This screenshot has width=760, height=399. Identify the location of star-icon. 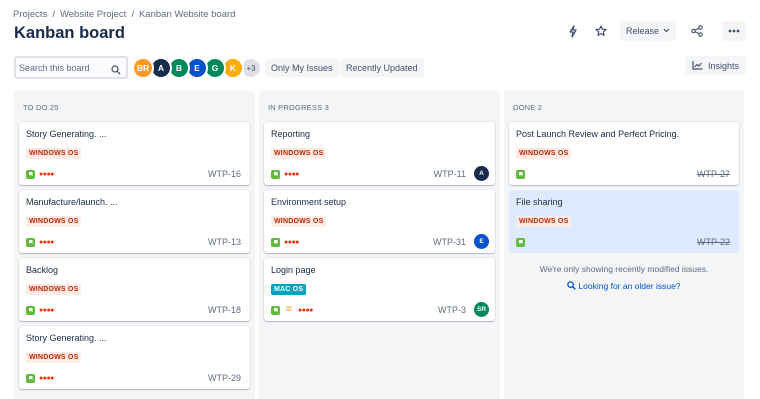
(601, 31).